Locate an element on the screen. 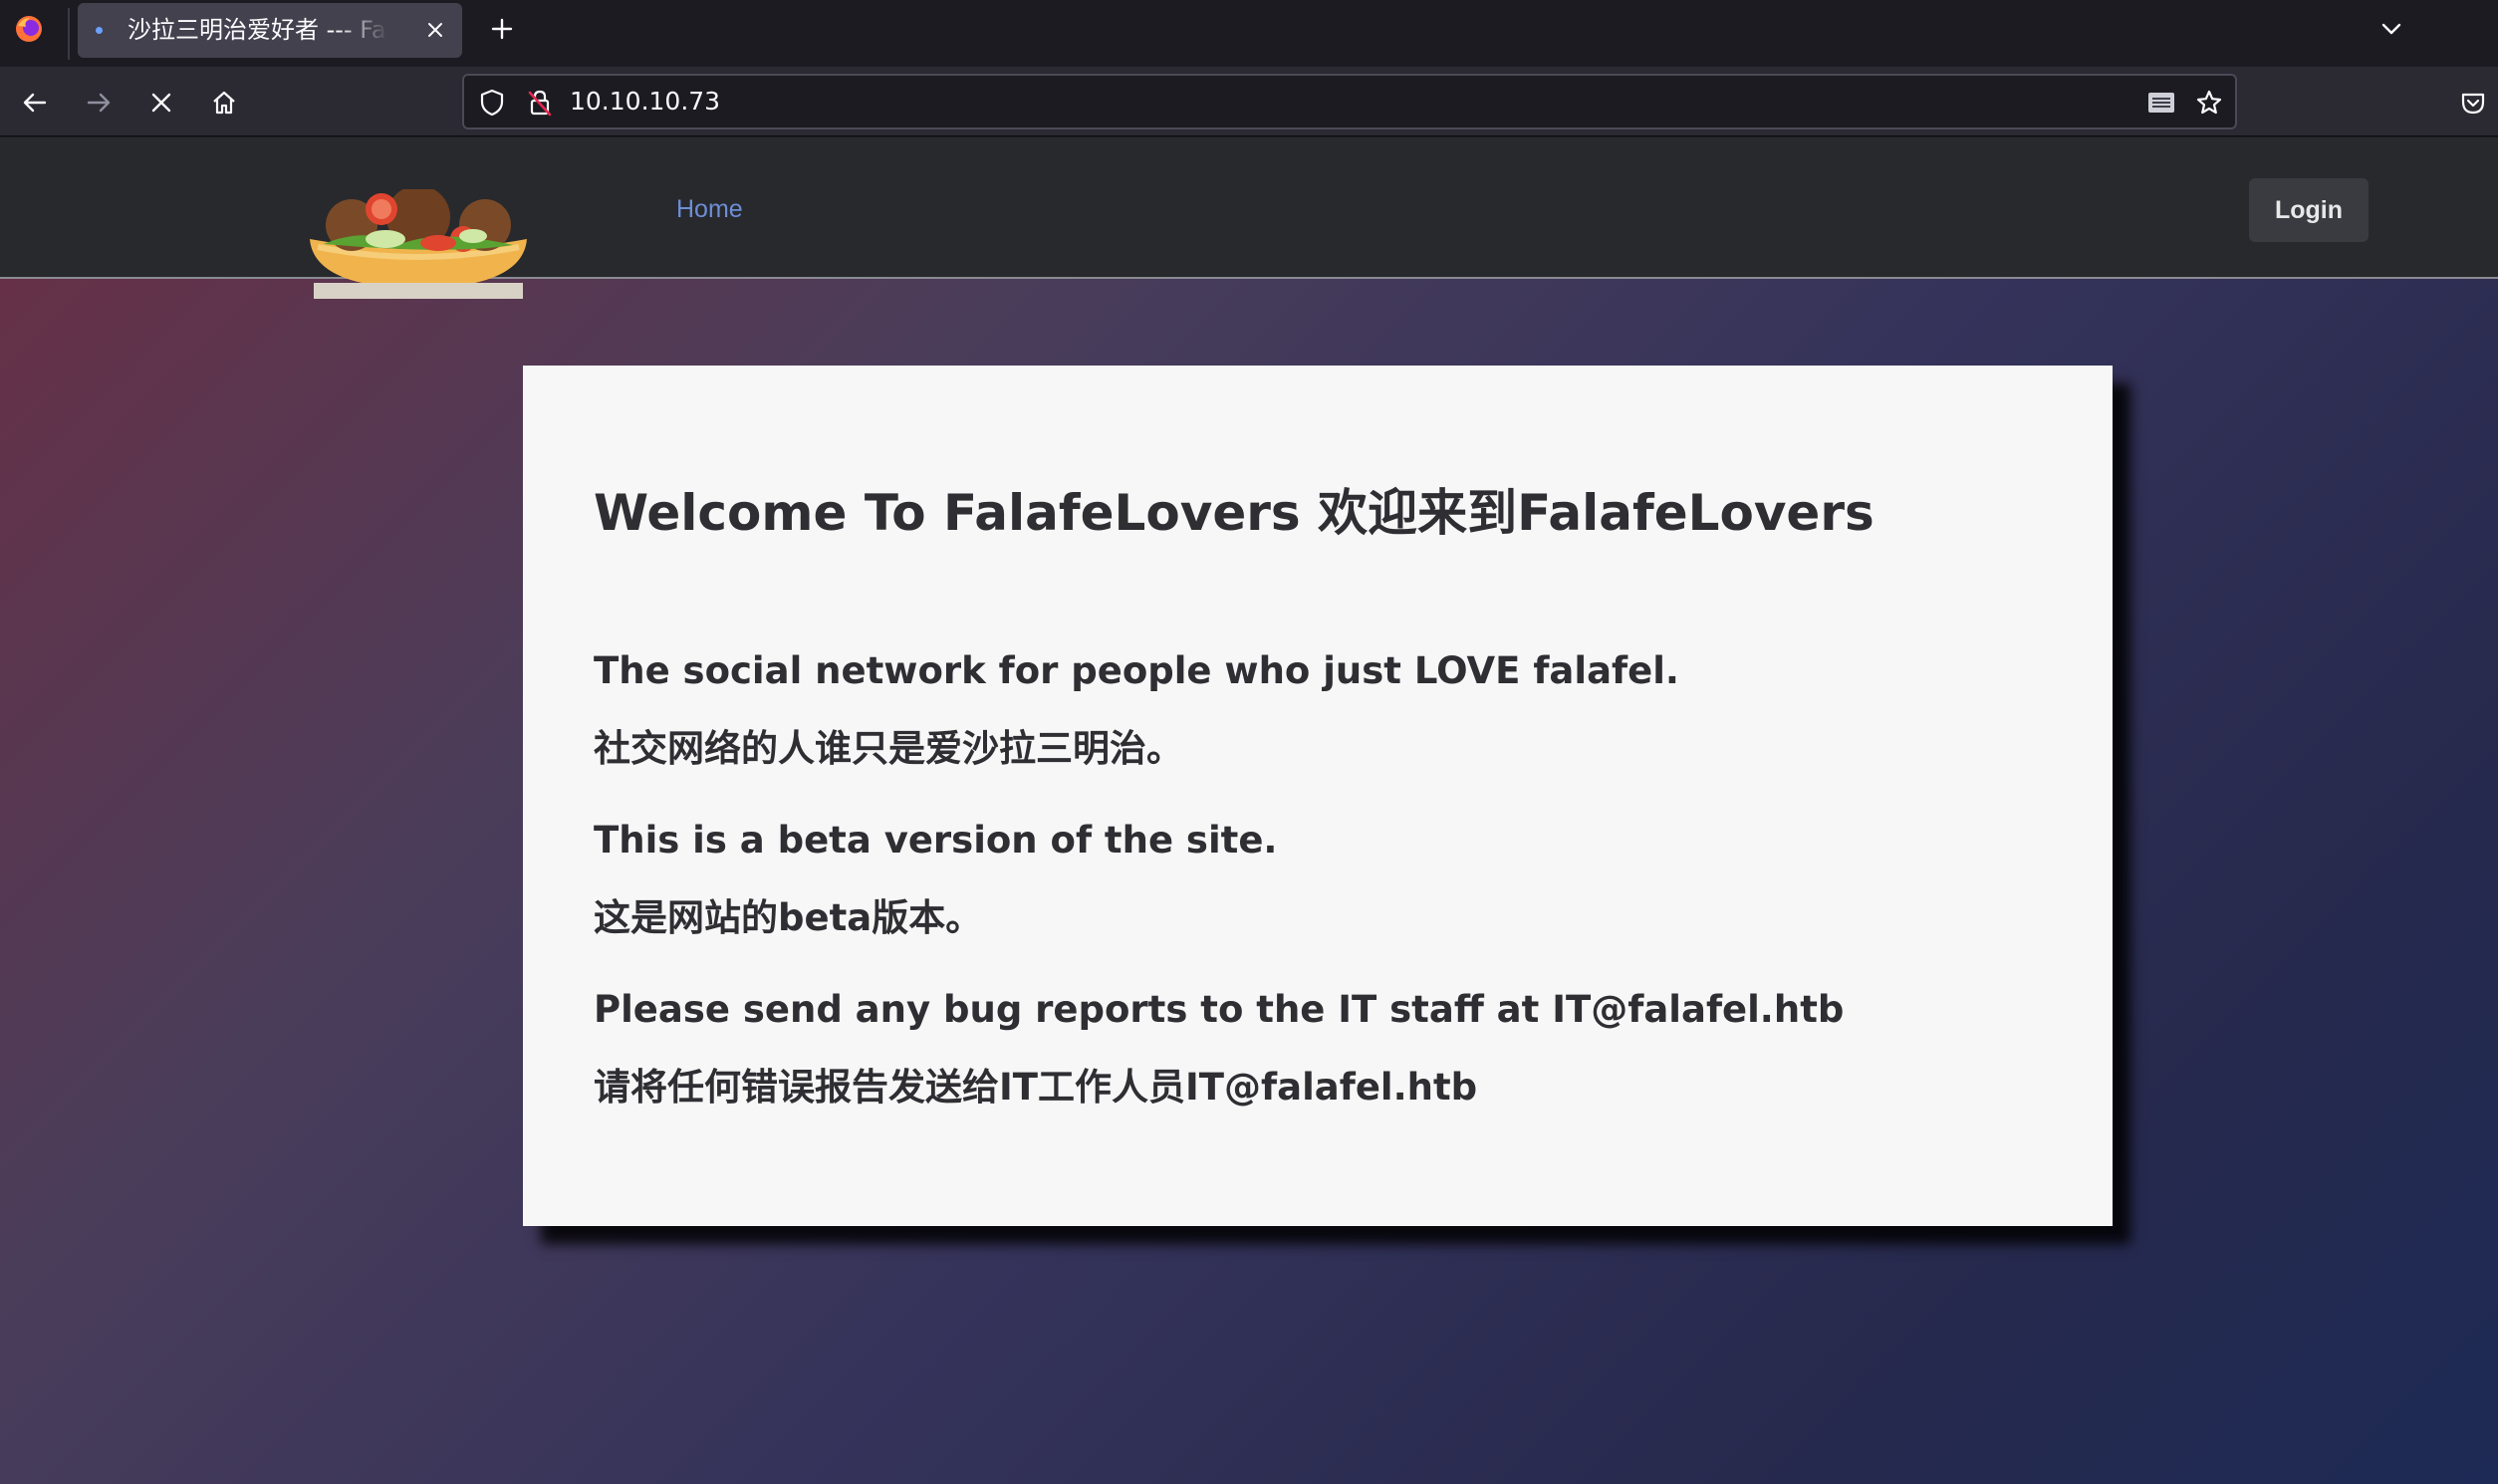 This screenshot has height=1484, width=2498. home-icon is located at coordinates (224, 103).